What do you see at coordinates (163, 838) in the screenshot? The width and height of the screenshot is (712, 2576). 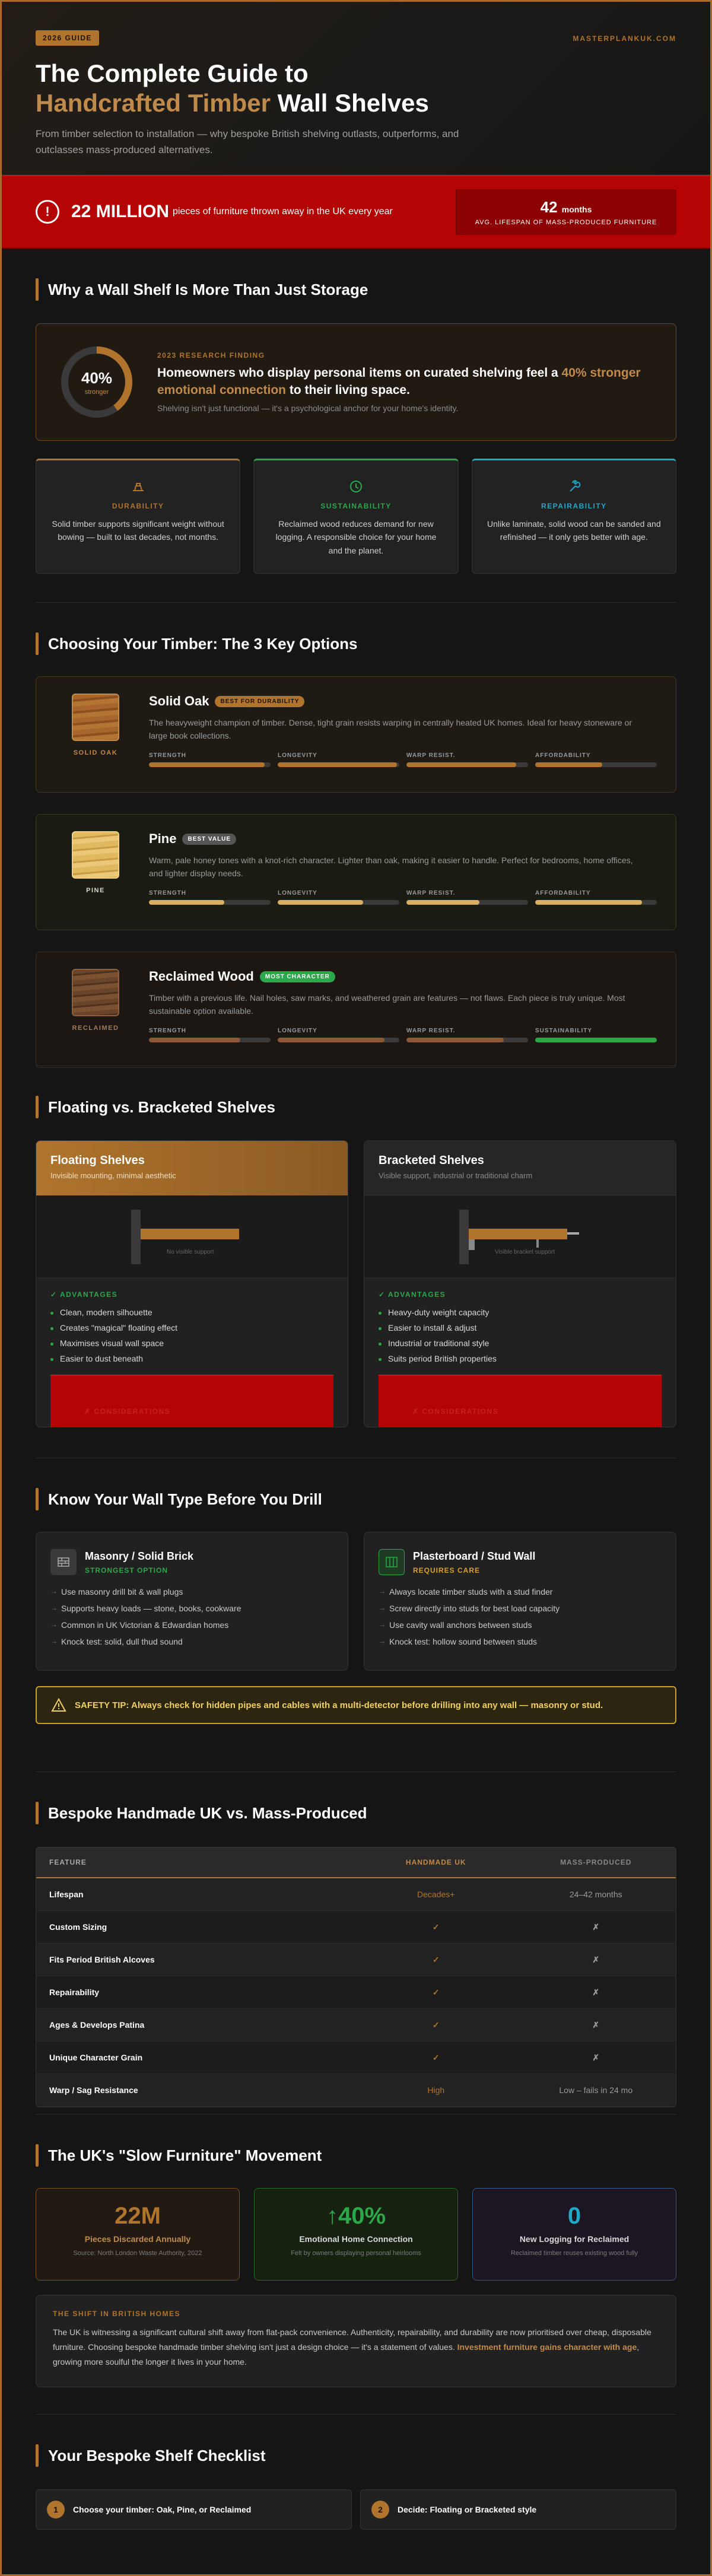 I see `timber-name: Pine` at bounding box center [163, 838].